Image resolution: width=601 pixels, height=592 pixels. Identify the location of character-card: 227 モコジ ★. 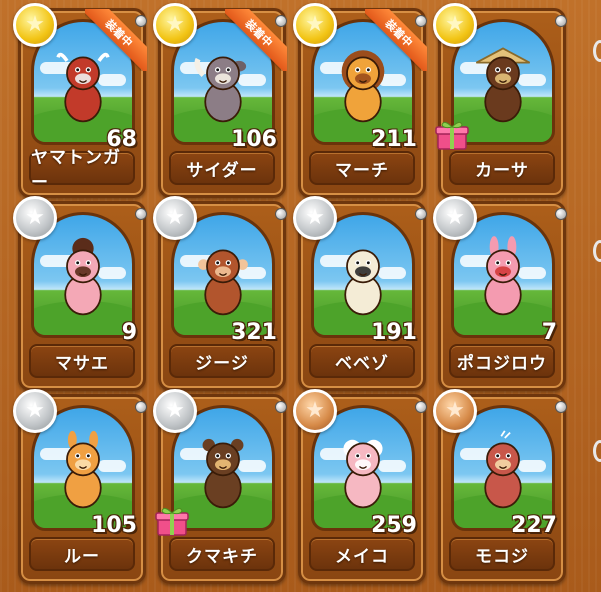
(500, 486).